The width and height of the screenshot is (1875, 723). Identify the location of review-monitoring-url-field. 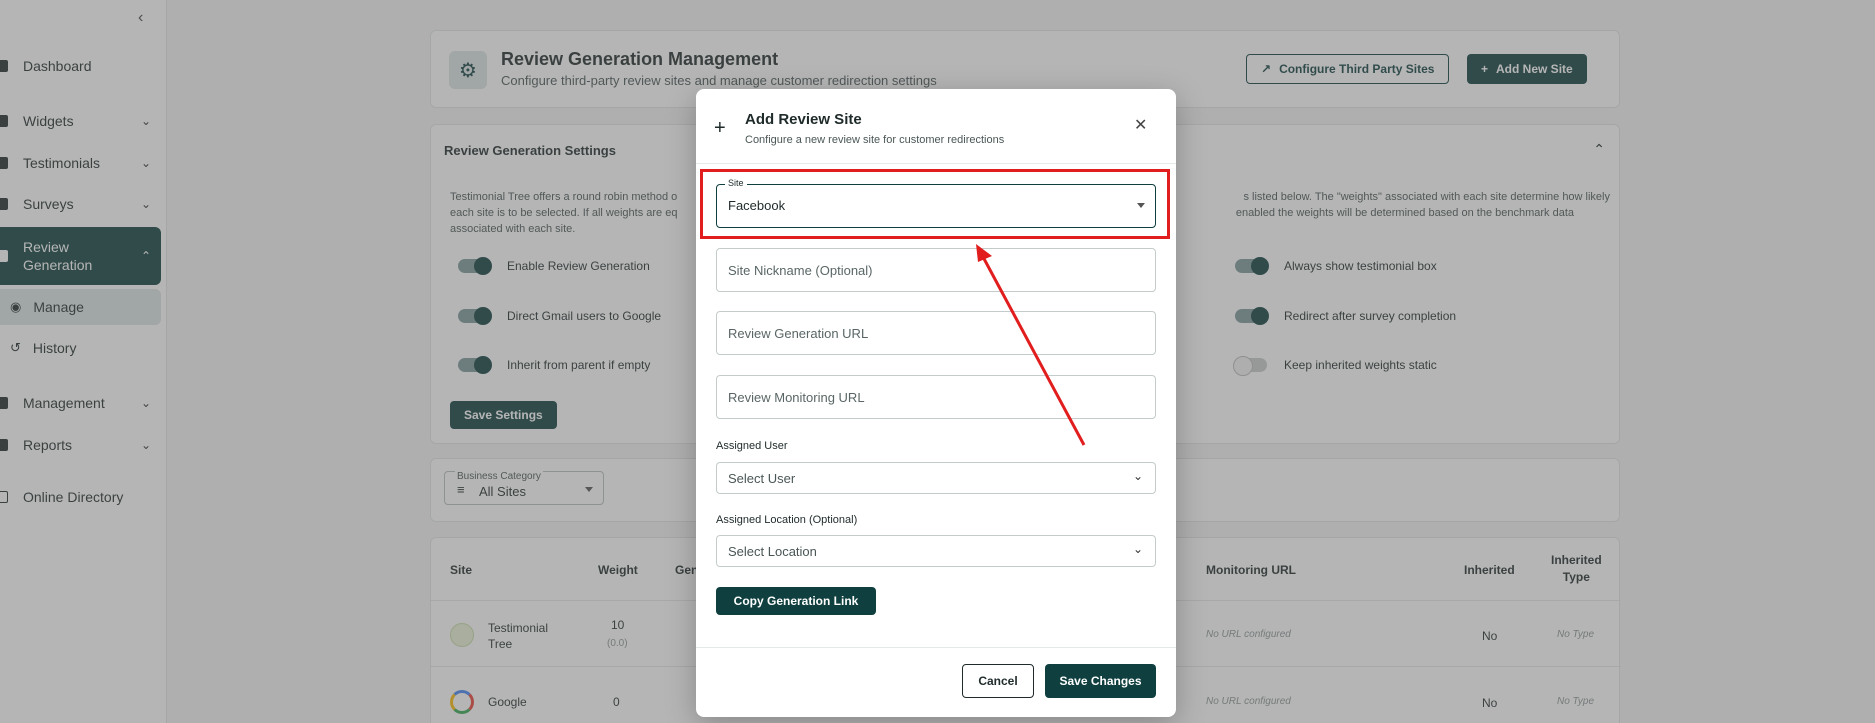
(936, 397).